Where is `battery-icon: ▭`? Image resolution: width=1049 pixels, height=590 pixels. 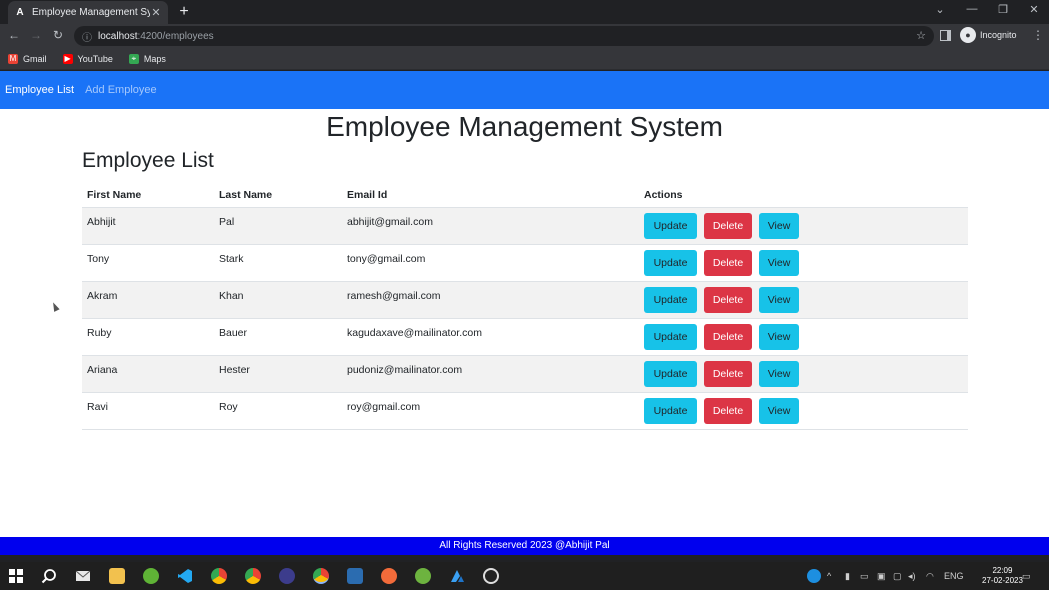
battery-icon: ▭ is located at coordinates (864, 576).